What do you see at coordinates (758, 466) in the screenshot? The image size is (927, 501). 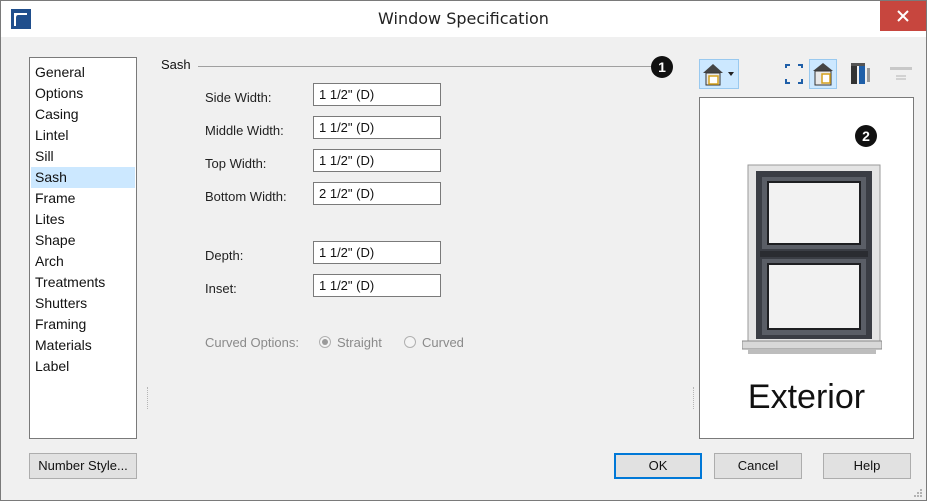 I see `cancel-button: Cancel` at bounding box center [758, 466].